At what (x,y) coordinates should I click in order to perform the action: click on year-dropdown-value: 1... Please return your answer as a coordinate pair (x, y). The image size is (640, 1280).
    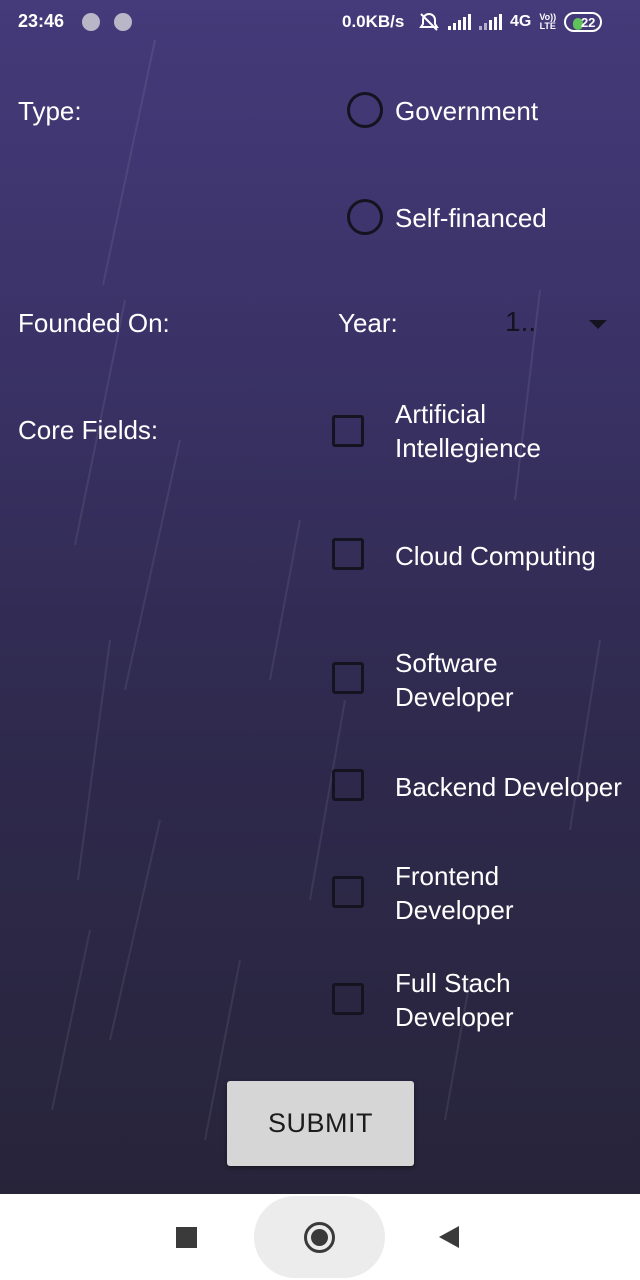
    Looking at the image, I should click on (520, 322).